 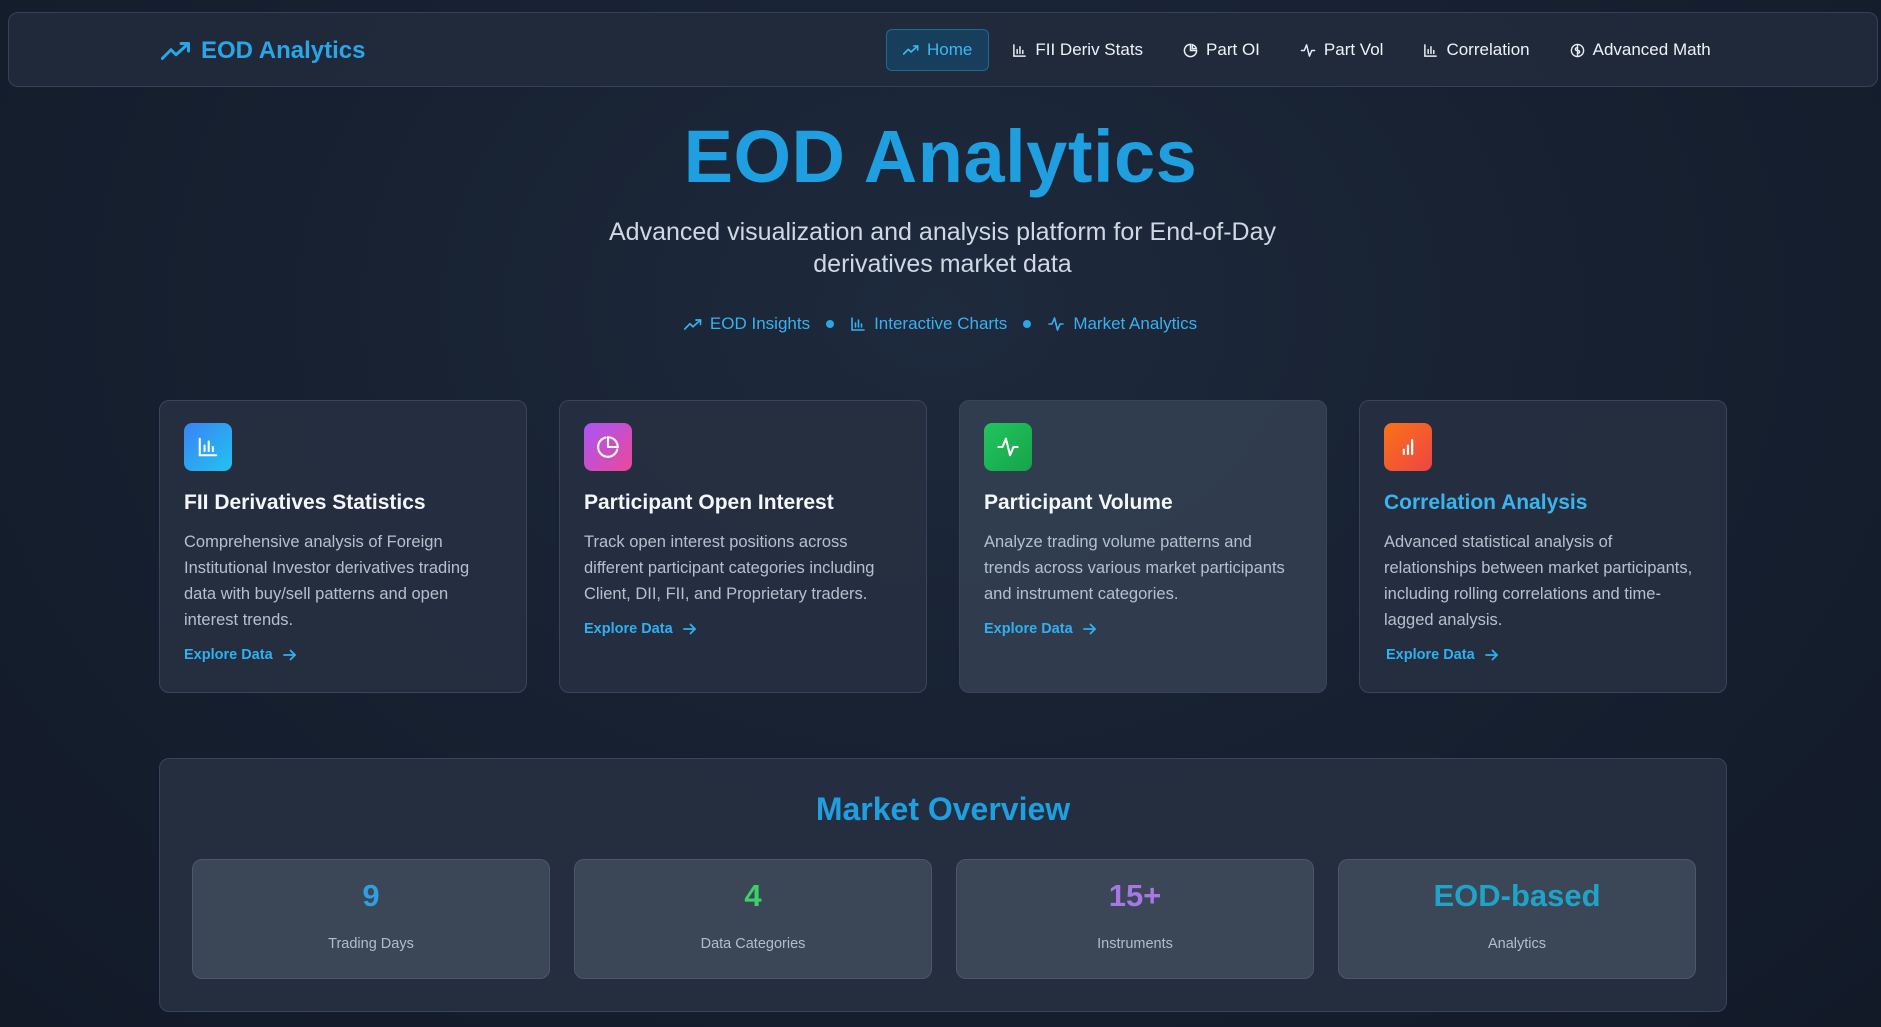 What do you see at coordinates (371, 919) in the screenshot?
I see `stat-trading-days: 9 Trading Days` at bounding box center [371, 919].